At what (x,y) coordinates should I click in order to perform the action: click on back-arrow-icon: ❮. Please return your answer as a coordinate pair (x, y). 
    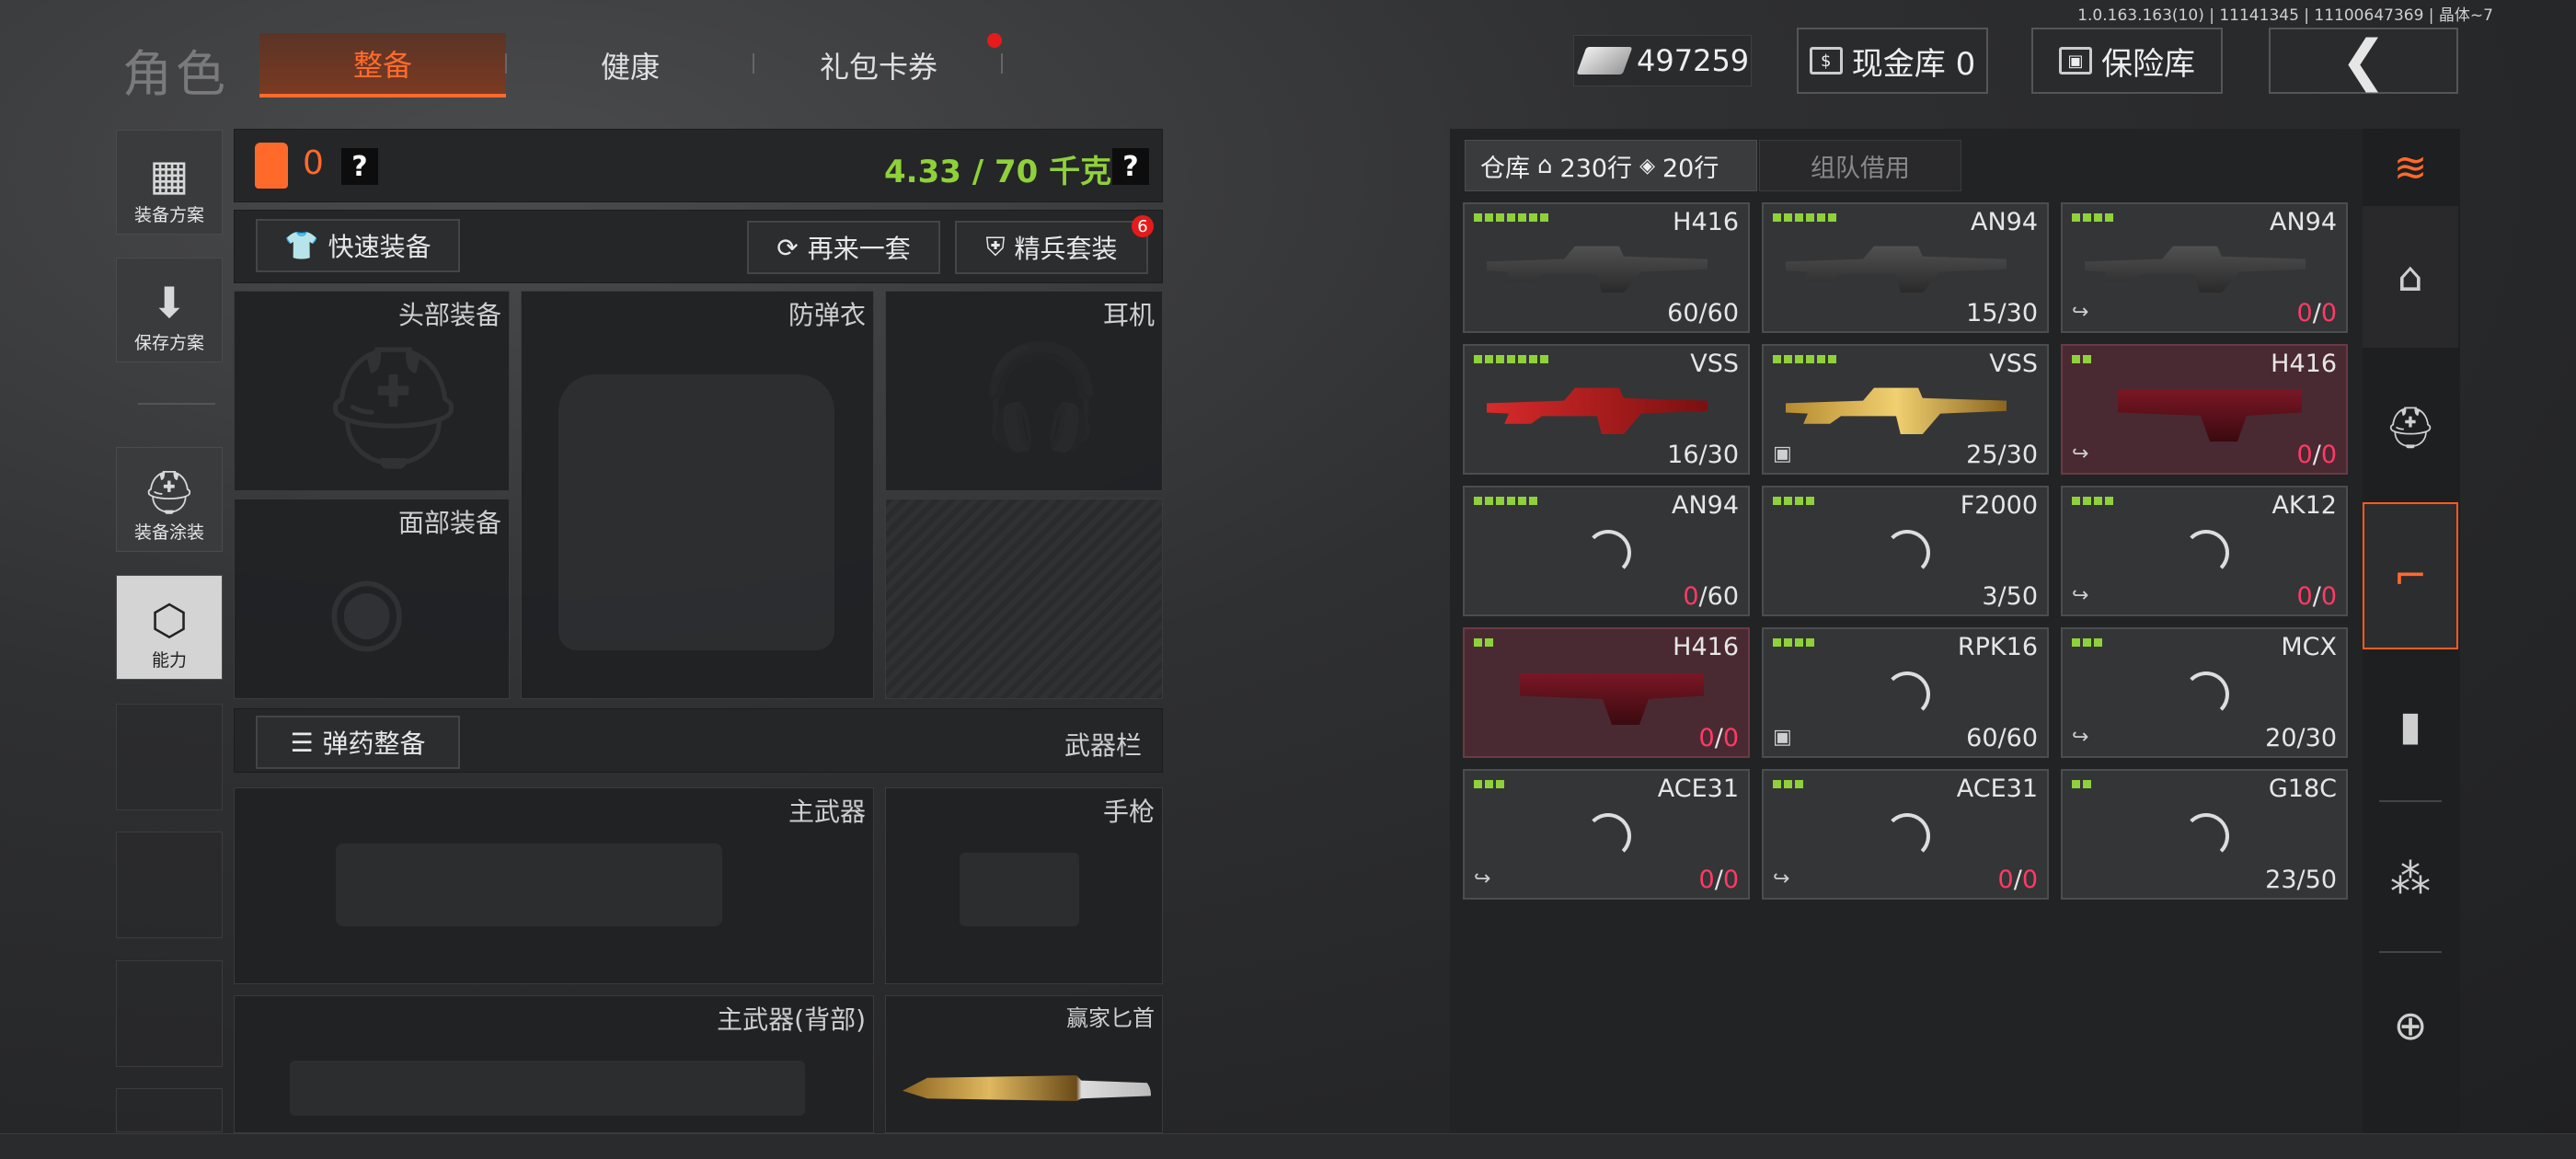
    Looking at the image, I should click on (2363, 61).